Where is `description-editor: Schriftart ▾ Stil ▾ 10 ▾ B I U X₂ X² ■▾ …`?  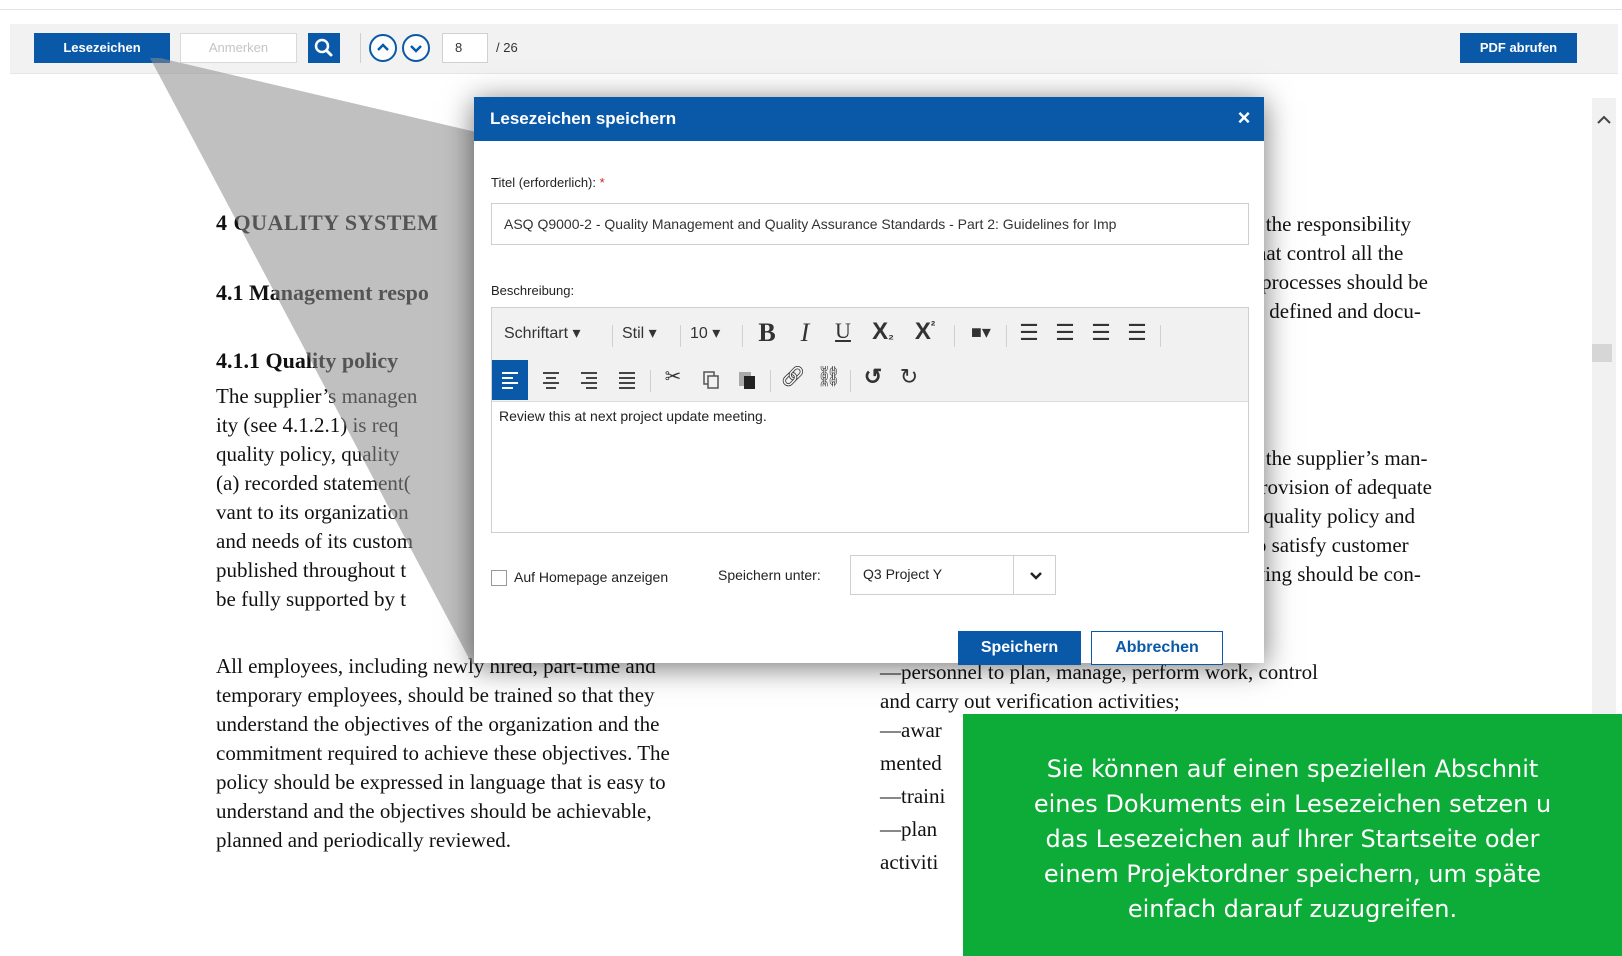 description-editor: Schriftart ▾ Stil ▾ 10 ▾ B I U X₂ X² ■▾ … is located at coordinates (870, 420).